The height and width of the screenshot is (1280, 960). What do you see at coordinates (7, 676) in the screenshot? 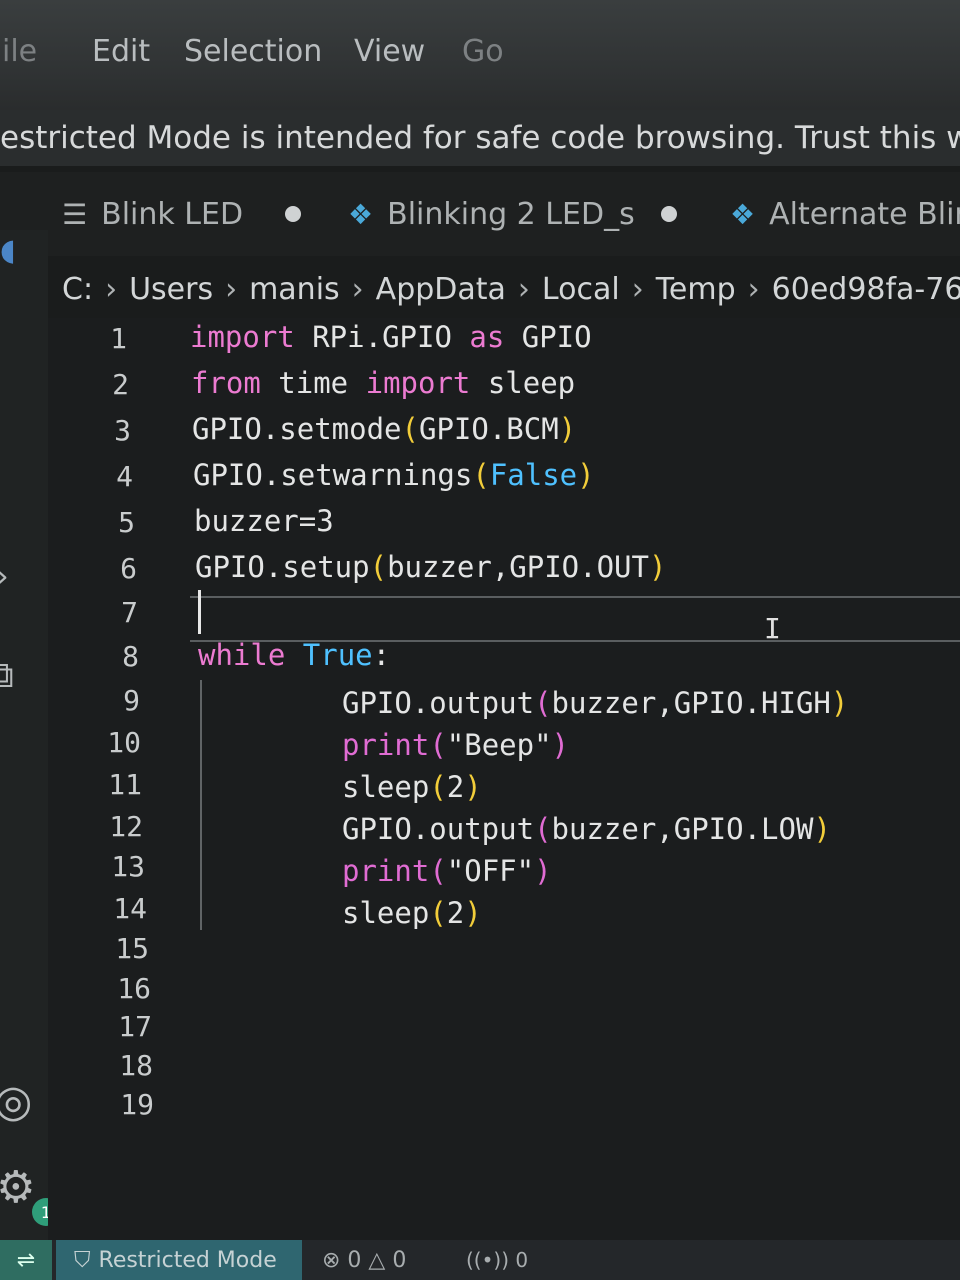
I see `extensions-icon: ⧉` at bounding box center [7, 676].